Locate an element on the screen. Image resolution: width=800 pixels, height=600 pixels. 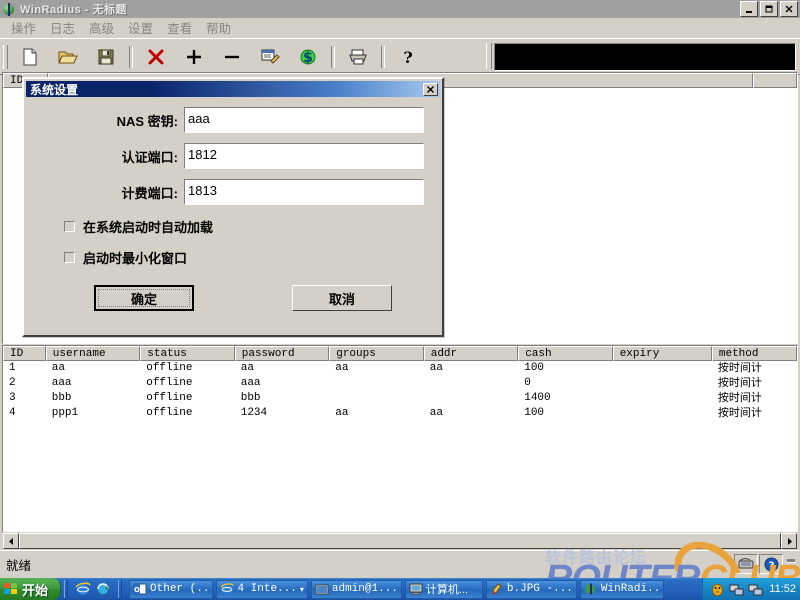
save-button is located at coordinates (106, 57).